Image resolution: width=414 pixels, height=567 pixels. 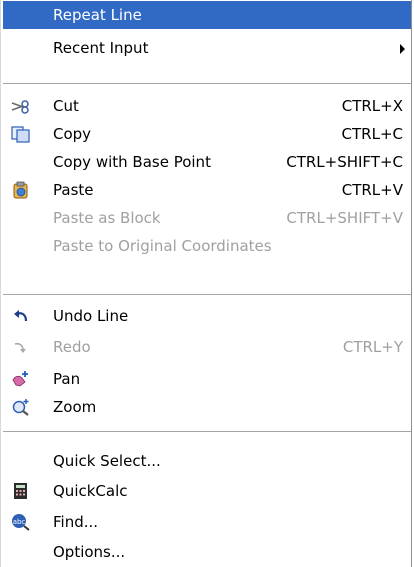 What do you see at coordinates (207, 15) in the screenshot?
I see `menu-item-repeat-line: Repeat Line` at bounding box center [207, 15].